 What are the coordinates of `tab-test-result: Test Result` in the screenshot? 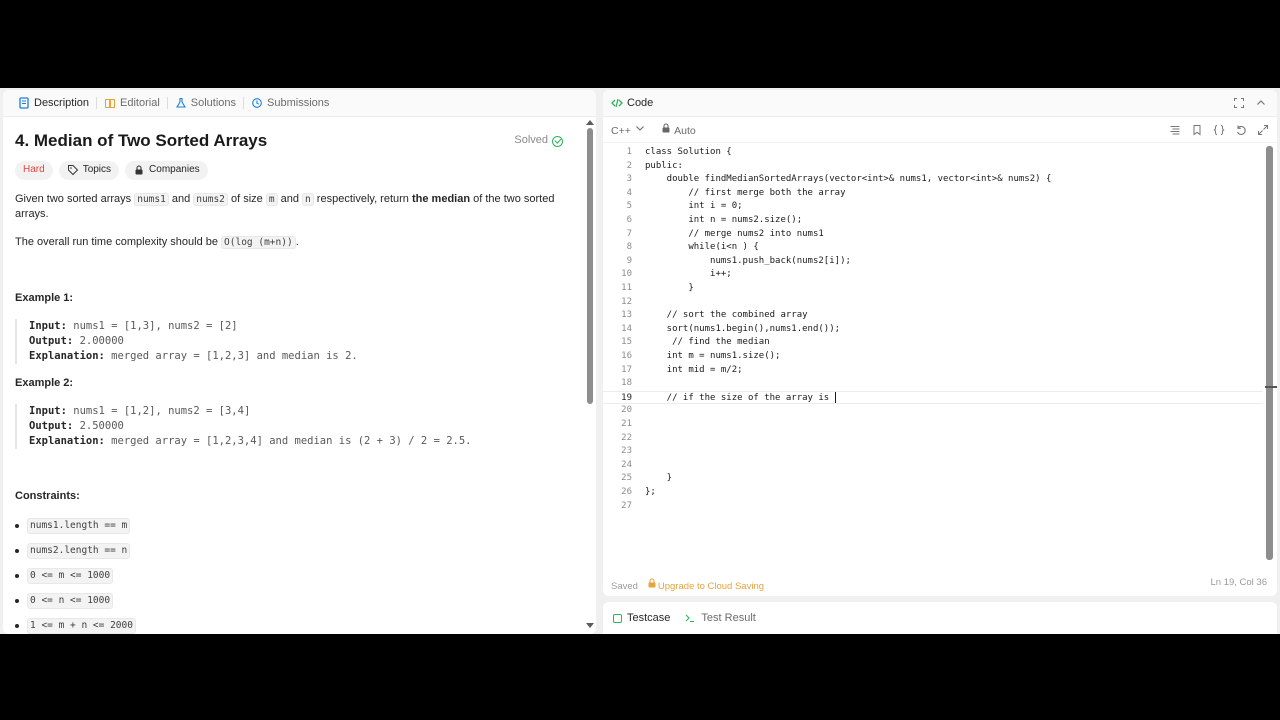 It's located at (720, 618).